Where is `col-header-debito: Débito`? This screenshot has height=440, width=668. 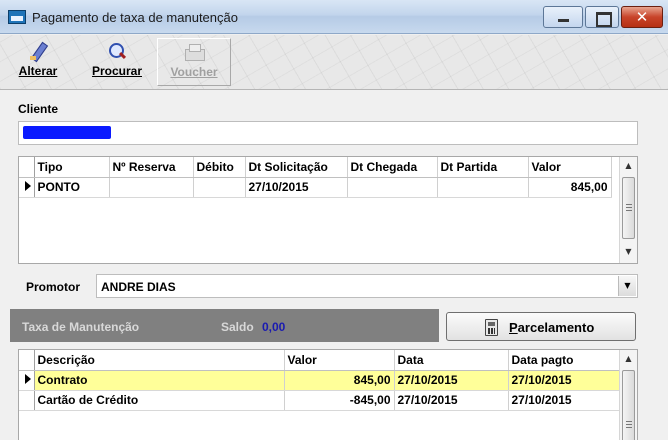
col-header-debito: Débito is located at coordinates (219, 167).